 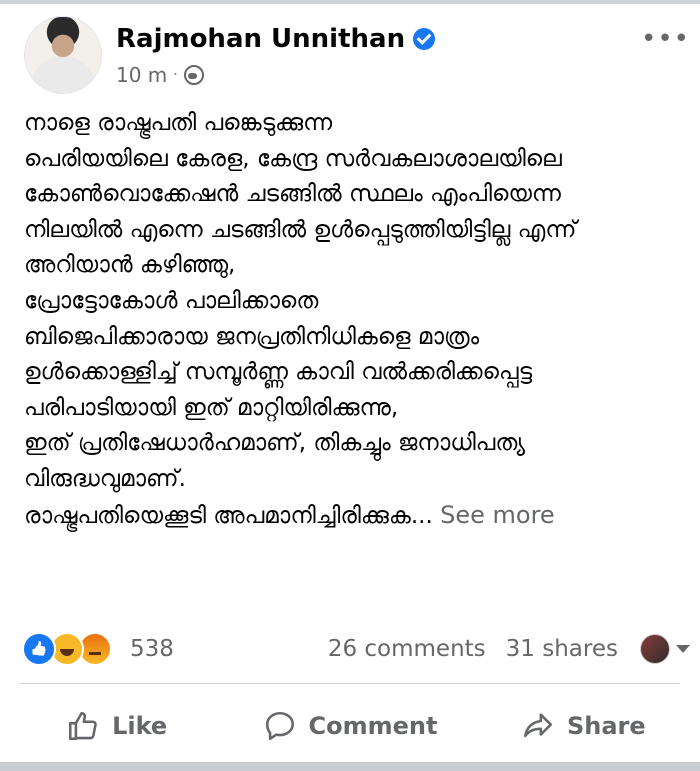 I want to click on post-meta: 10 m ·, so click(x=160, y=75).